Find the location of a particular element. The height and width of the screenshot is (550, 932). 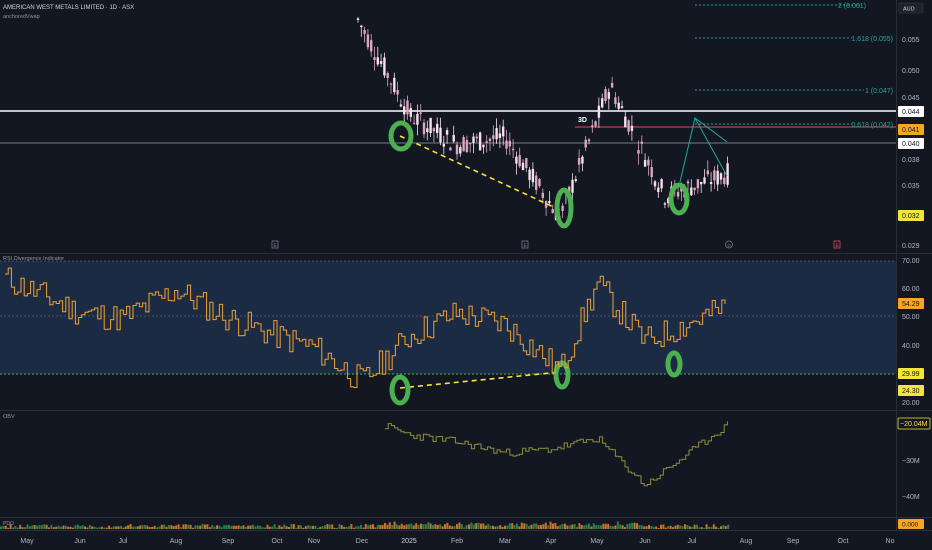

indicator-name: anchoredVwap is located at coordinates (21, 17).